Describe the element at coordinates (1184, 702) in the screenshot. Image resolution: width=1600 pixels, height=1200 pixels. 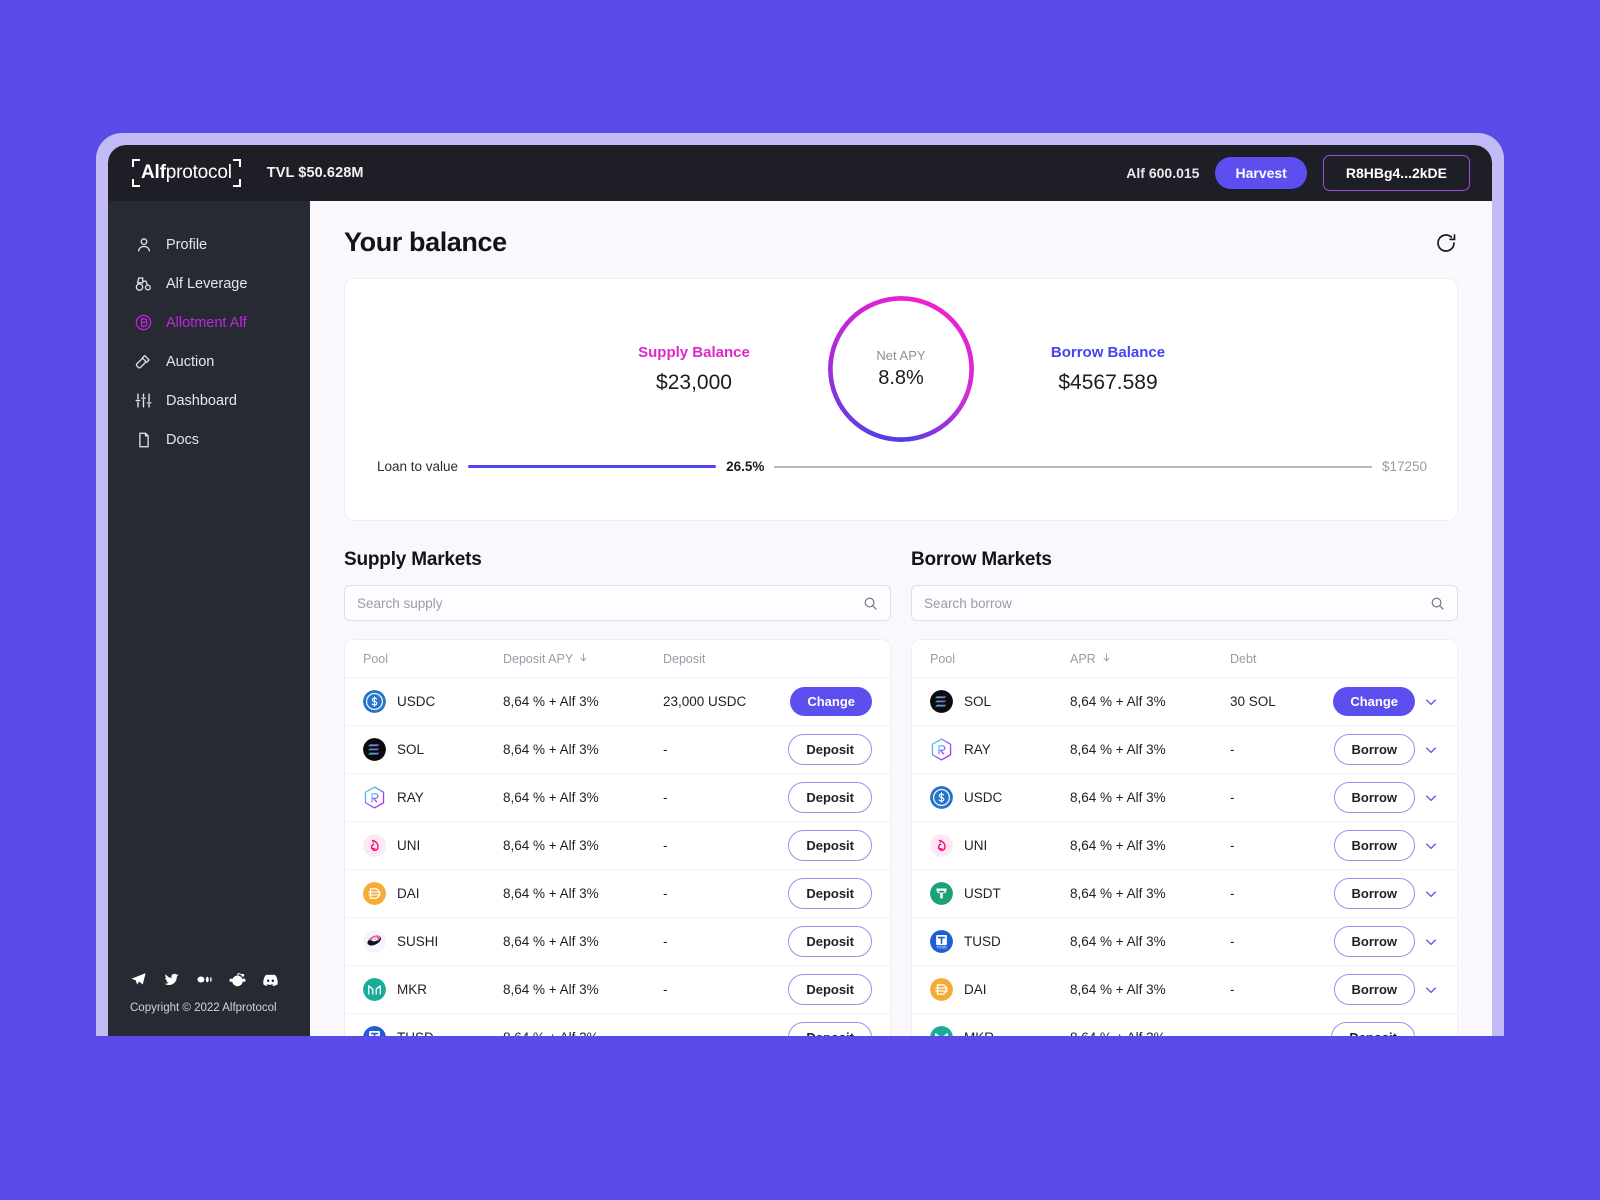
I see `table-row: SOL 8,64 % + Alf 3% 30 SOL Change` at that location.